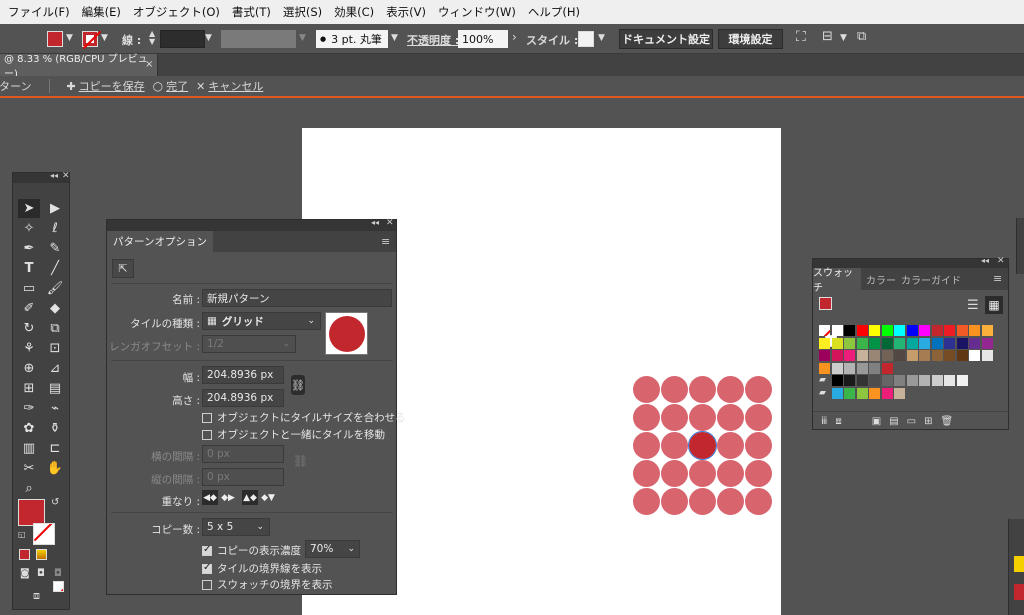 The image size is (1024, 615). Describe the element at coordinates (825, 303) in the screenshot. I see `active-fill-swatch` at that location.